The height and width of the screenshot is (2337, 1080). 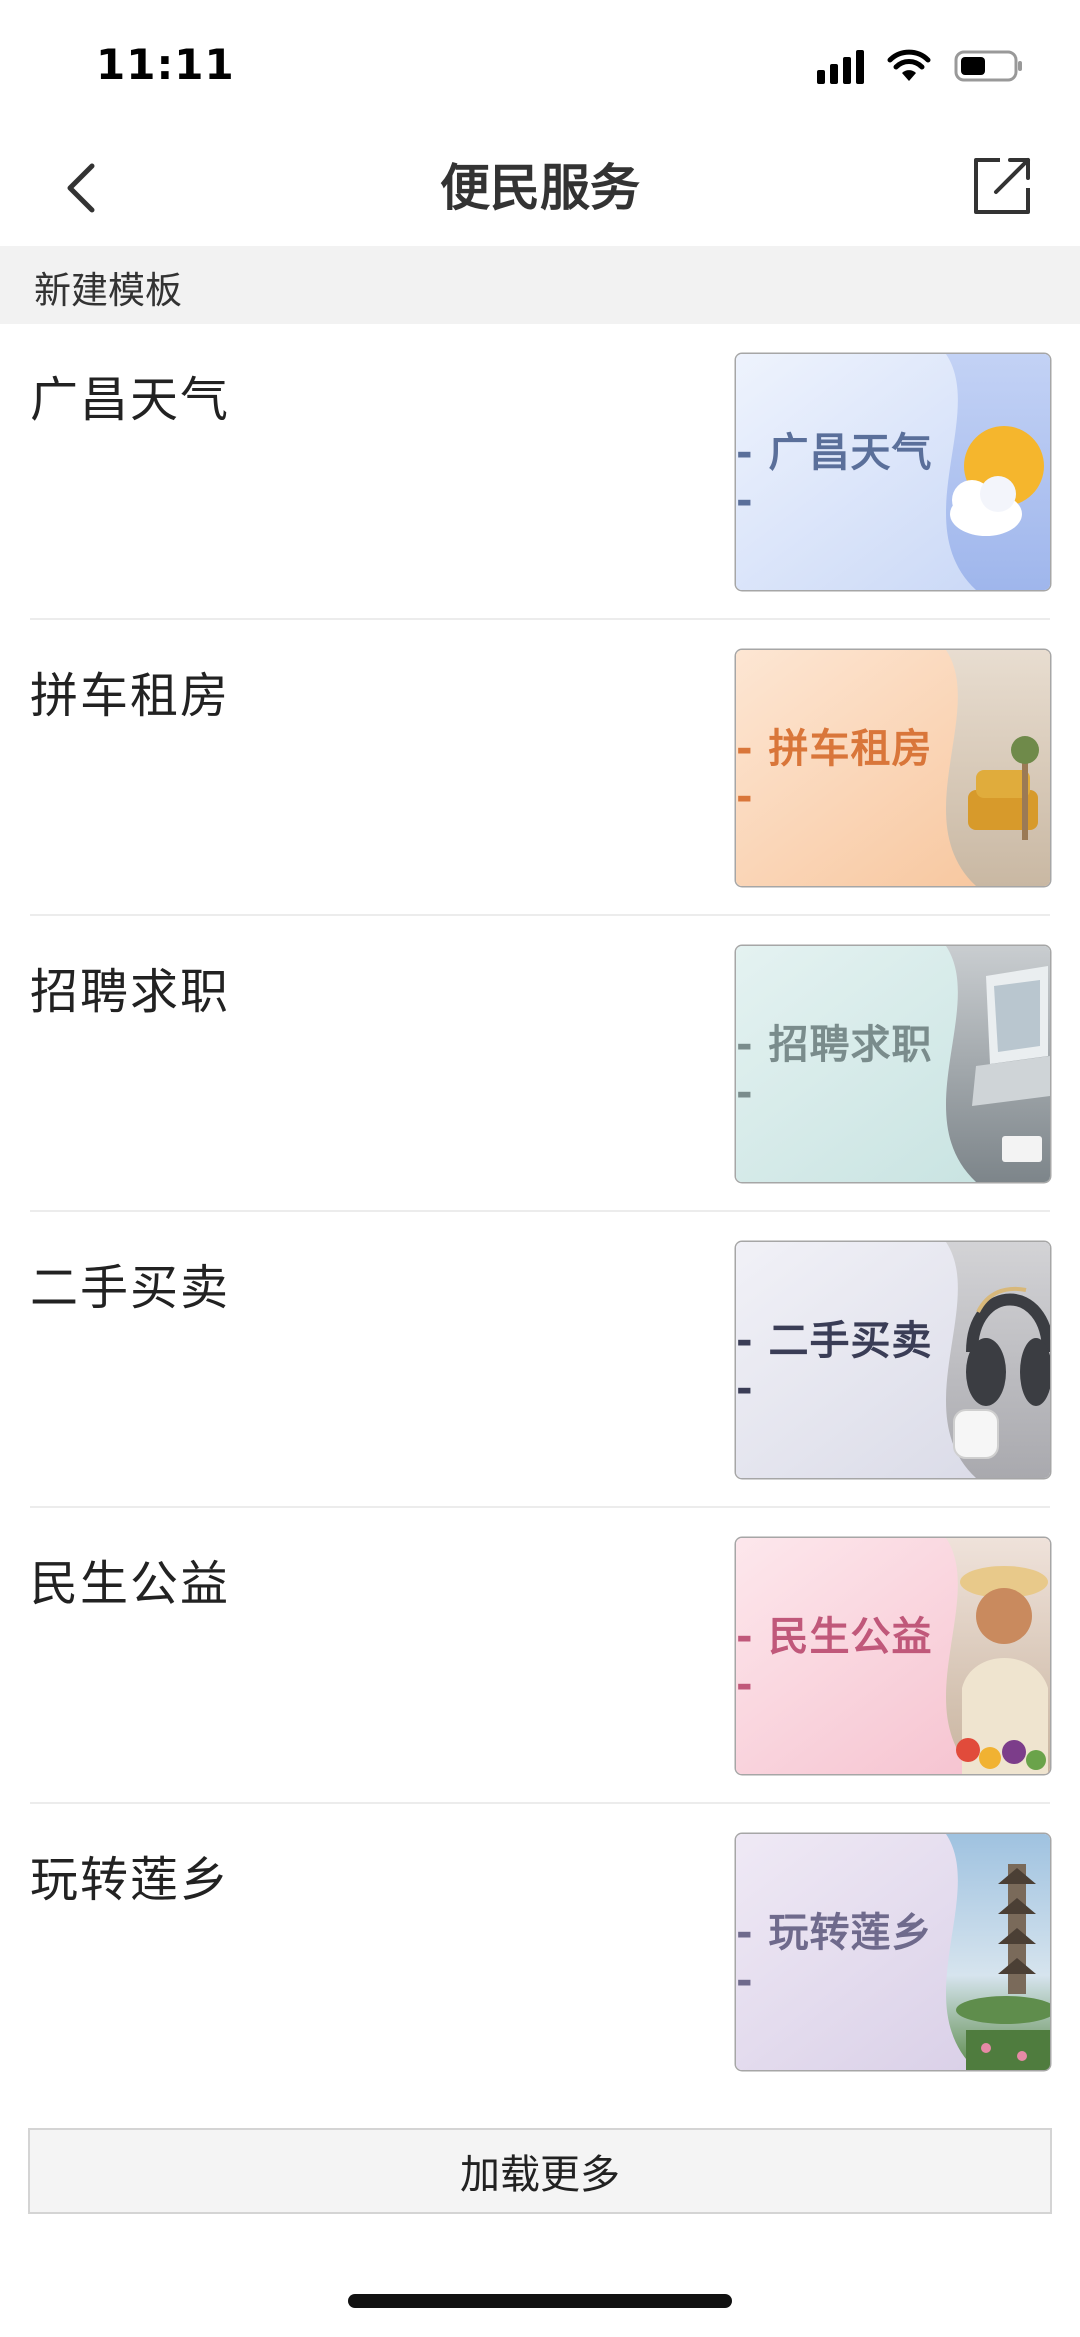 I want to click on thumbnail-label: - 广昌天气 -, so click(x=834, y=477).